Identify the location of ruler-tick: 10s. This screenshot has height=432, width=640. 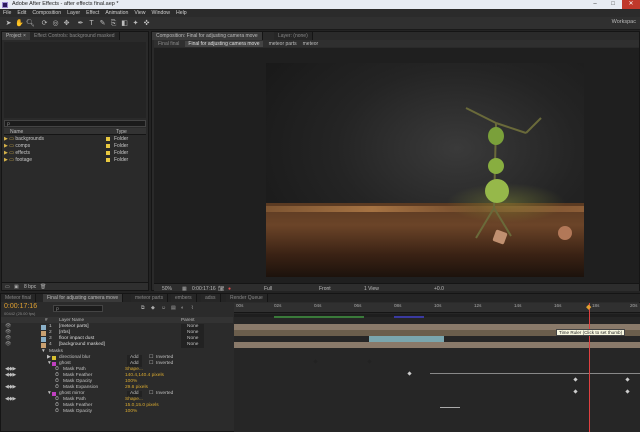
(438, 305).